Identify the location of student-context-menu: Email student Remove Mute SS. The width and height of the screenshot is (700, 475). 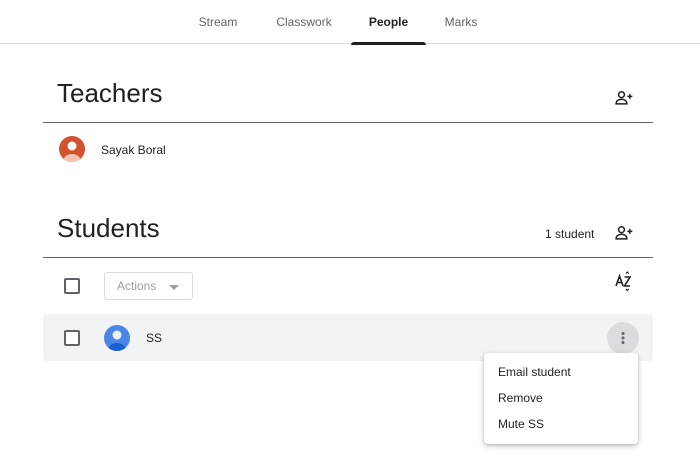
(561, 398).